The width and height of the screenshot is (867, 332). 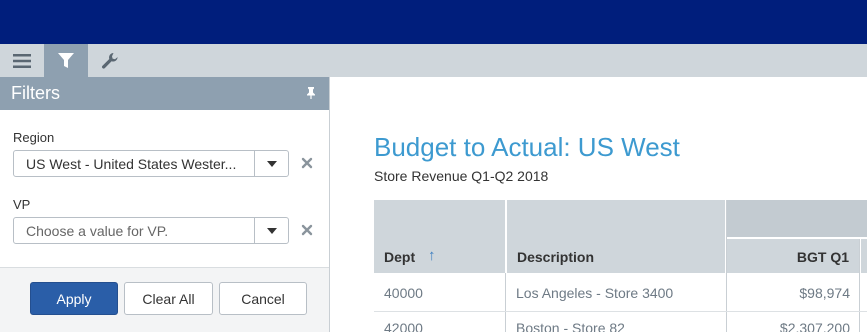 I want to click on vp-placeholder: Choose a value for VP., so click(x=97, y=231).